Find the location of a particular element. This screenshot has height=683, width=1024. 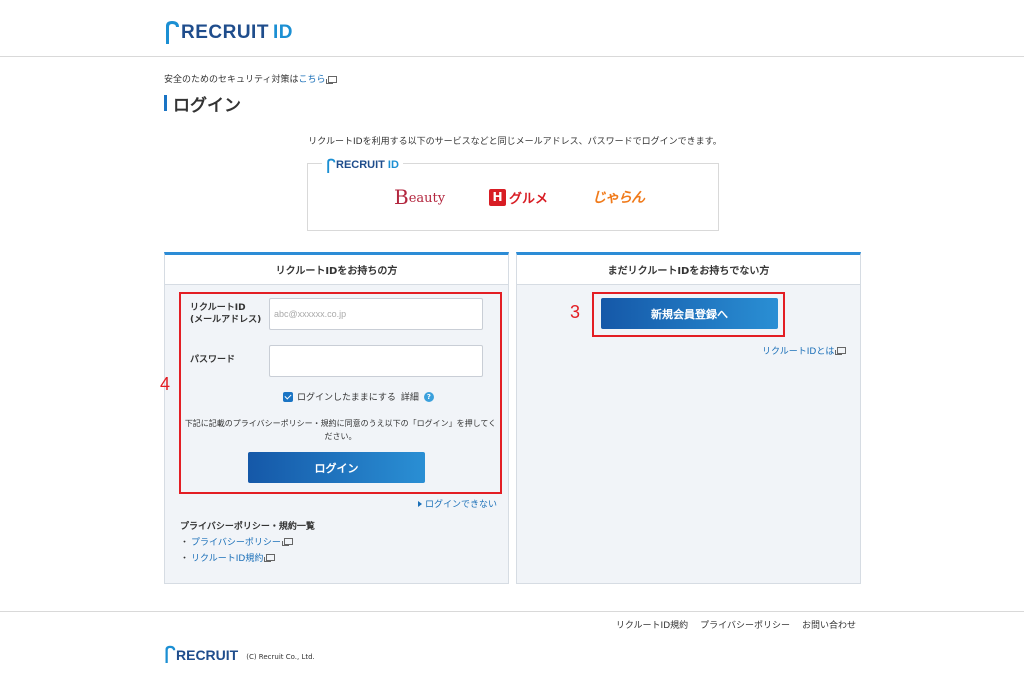

step-4-marker: 4 is located at coordinates (165, 384).